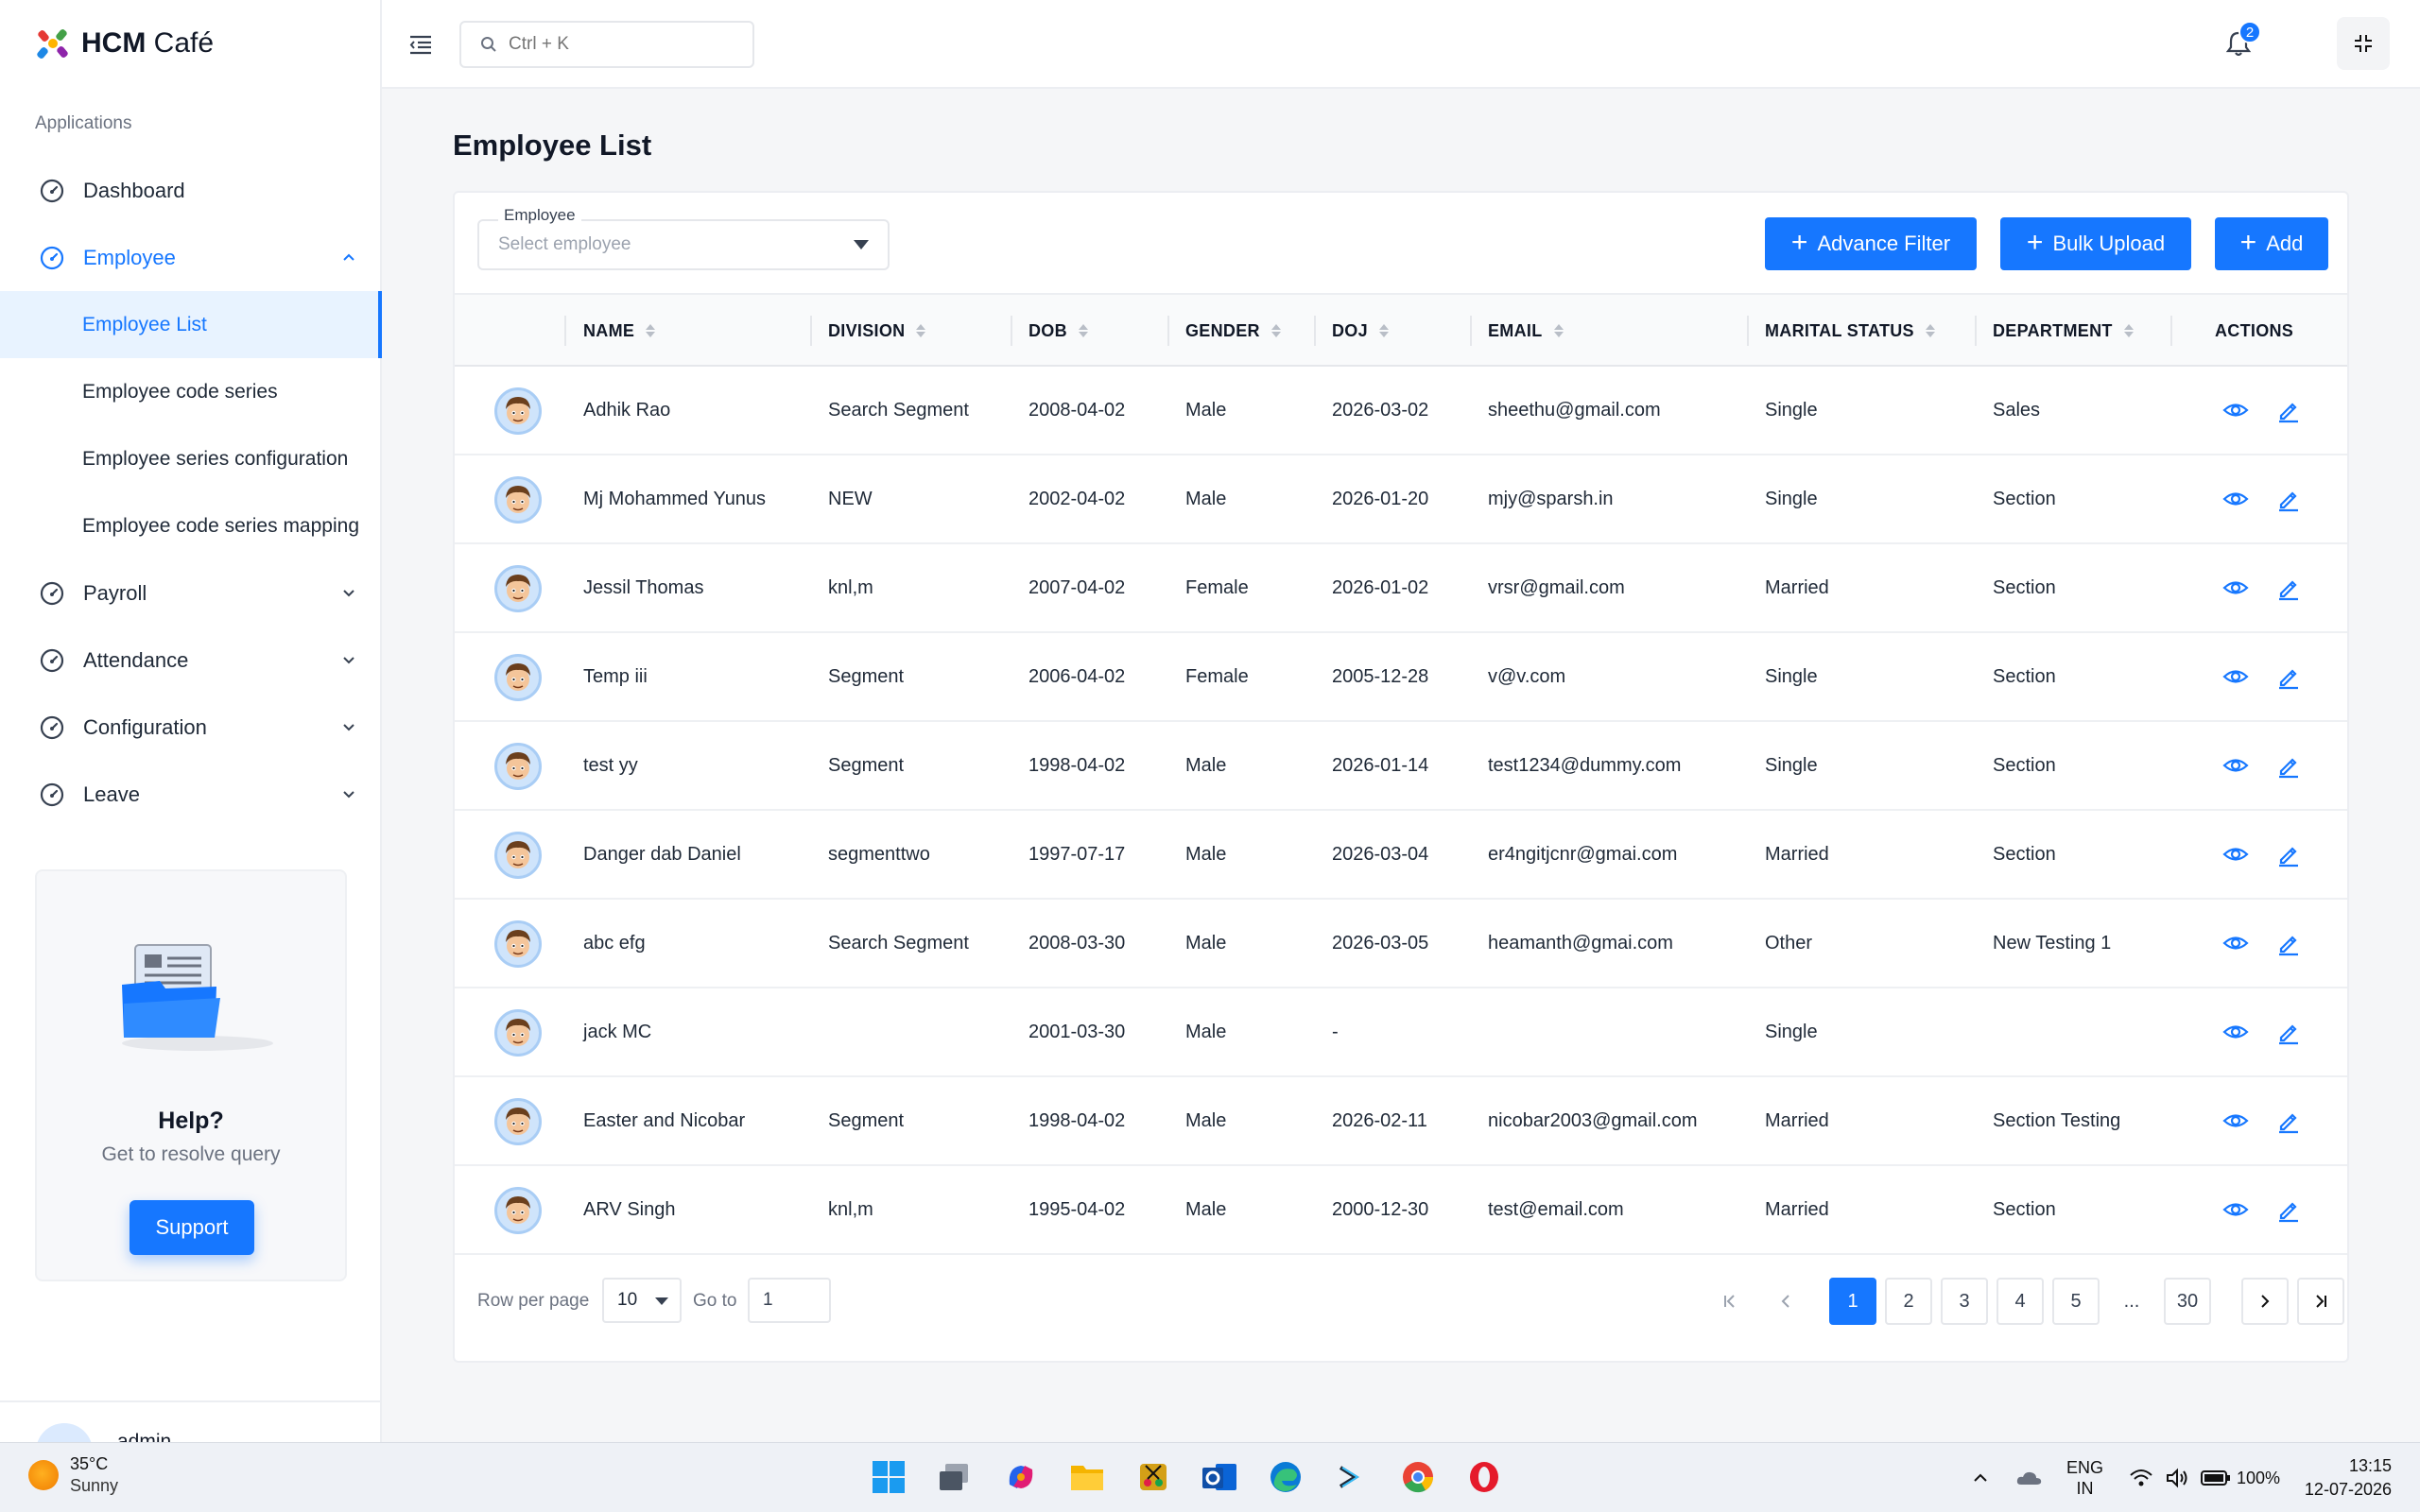 The image size is (2420, 1512). I want to click on system-clock: 13:15 12-07-2026, so click(2348, 1478).